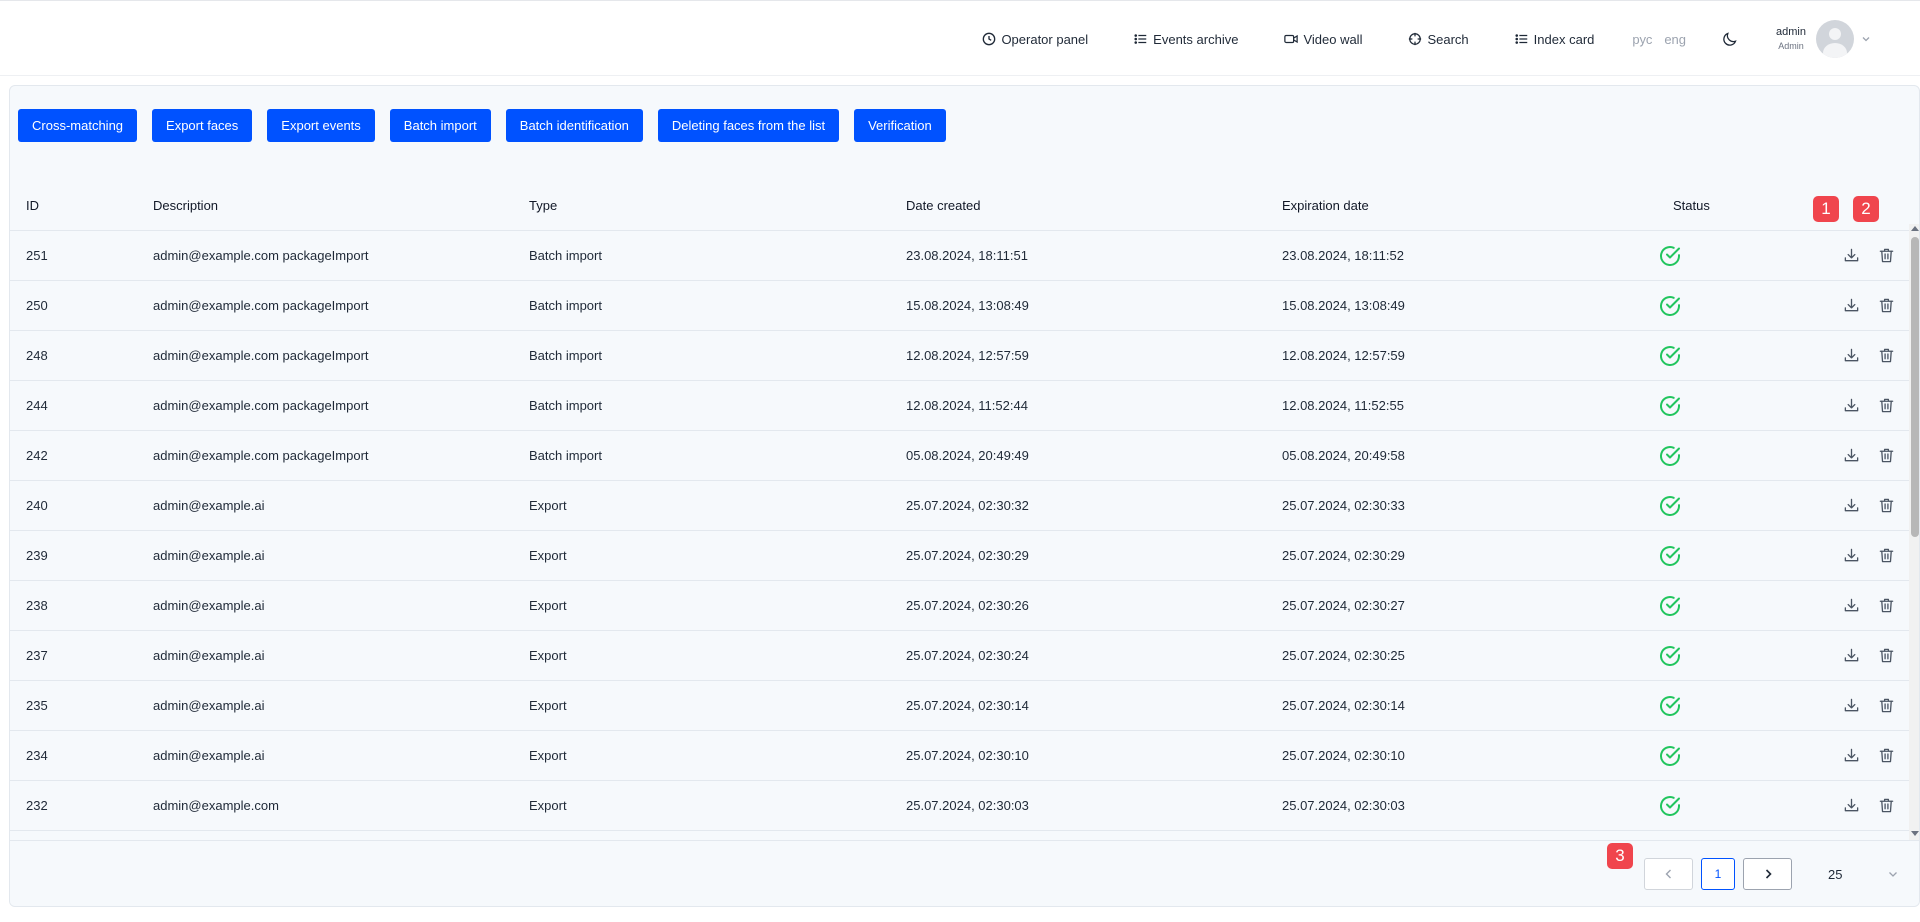 The width and height of the screenshot is (1920, 922). Describe the element at coordinates (1915, 387) in the screenshot. I see `scroll-thumb` at that location.